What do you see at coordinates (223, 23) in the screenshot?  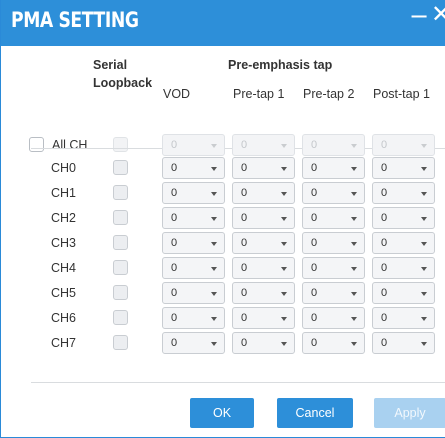 I see `title-bar: PMA SETTING − ✕` at bounding box center [223, 23].